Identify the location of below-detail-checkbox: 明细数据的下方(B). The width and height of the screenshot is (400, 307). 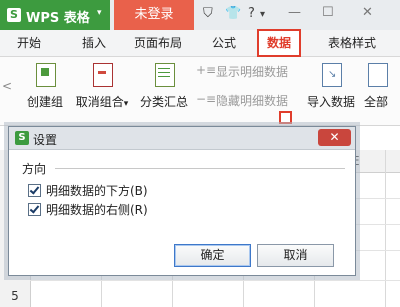
(88, 190).